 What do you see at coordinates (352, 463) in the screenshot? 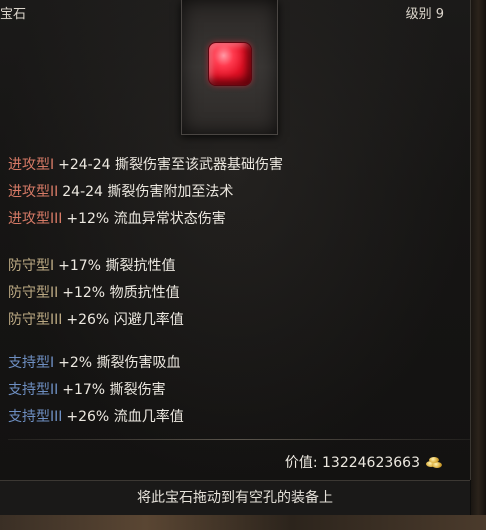
I see `price-label: 价值: 13224623663` at bounding box center [352, 463].